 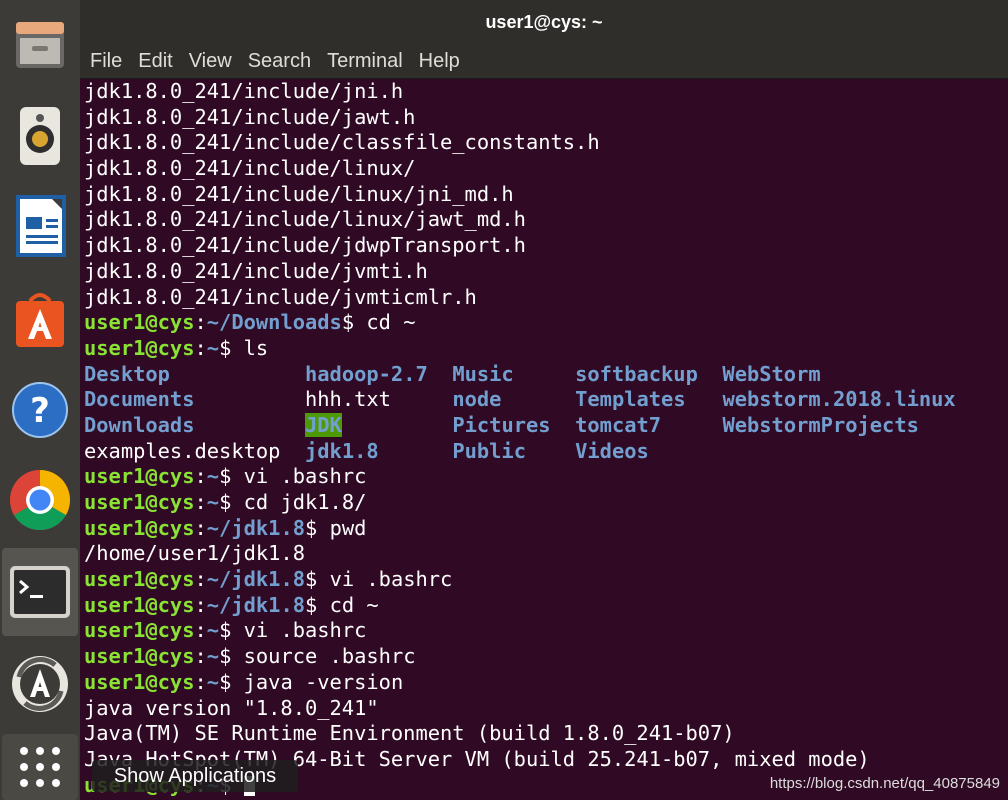 I want to click on ls-entry: Desktop, so click(x=127, y=373).